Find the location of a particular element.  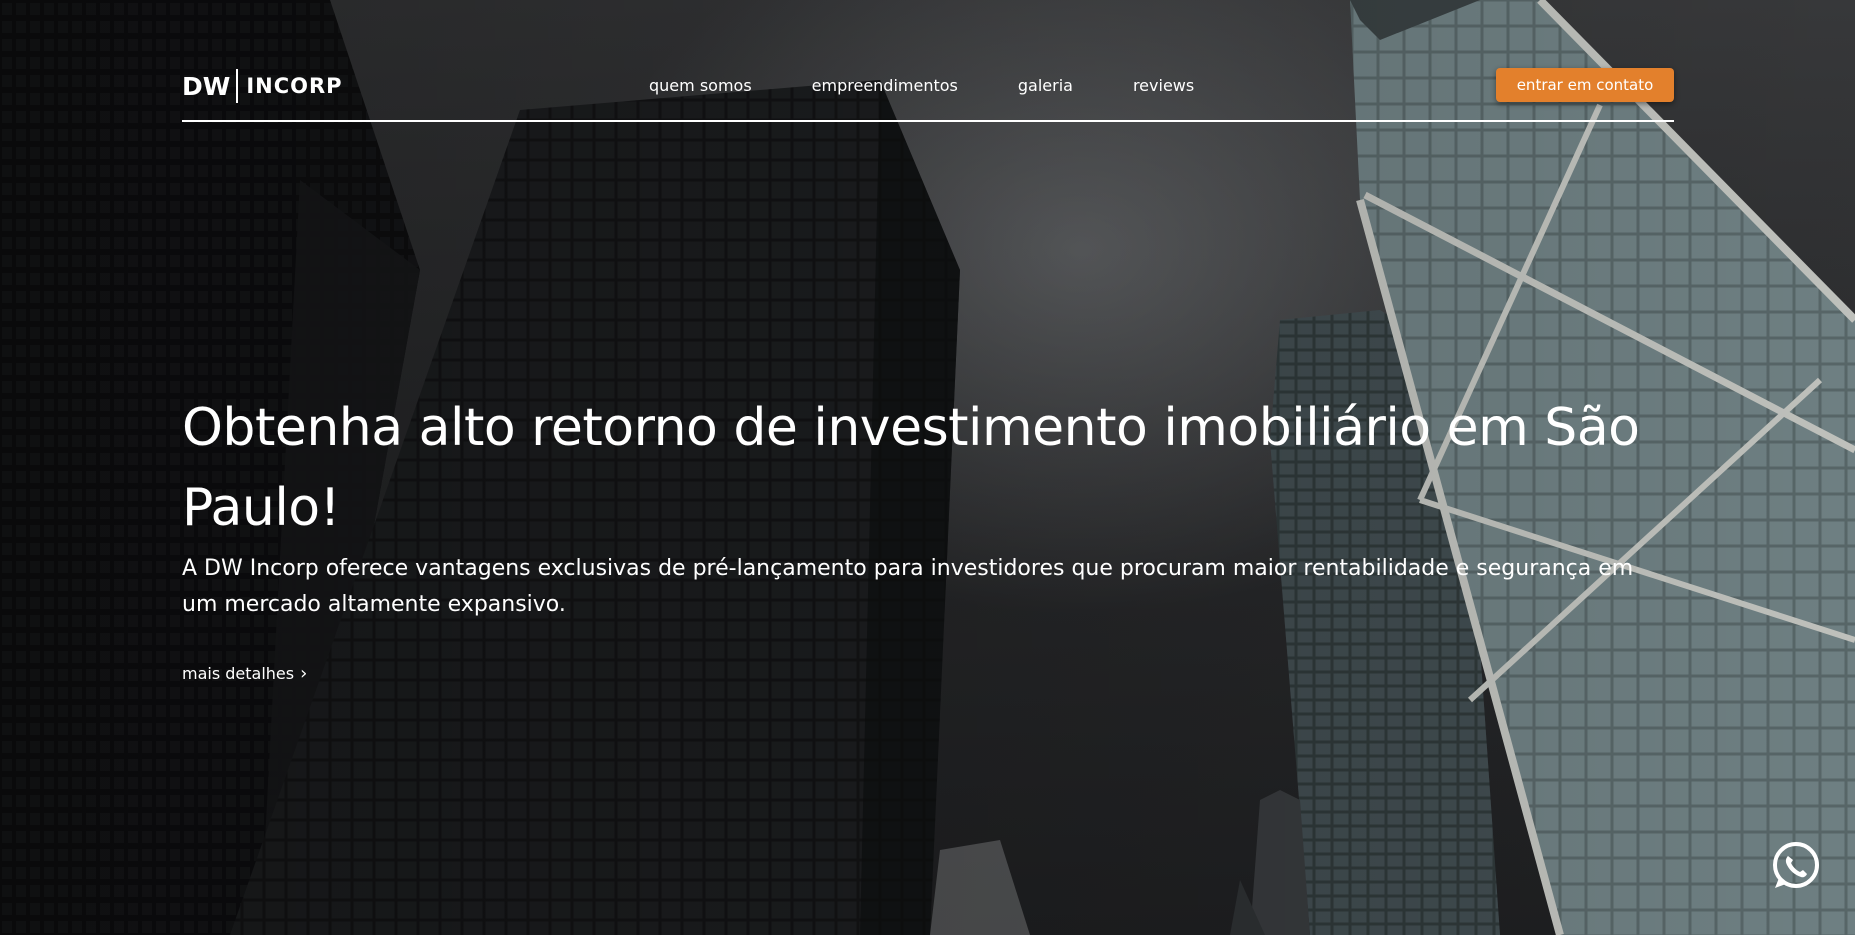

menu-item-quem-somos: quem somos is located at coordinates (700, 85).